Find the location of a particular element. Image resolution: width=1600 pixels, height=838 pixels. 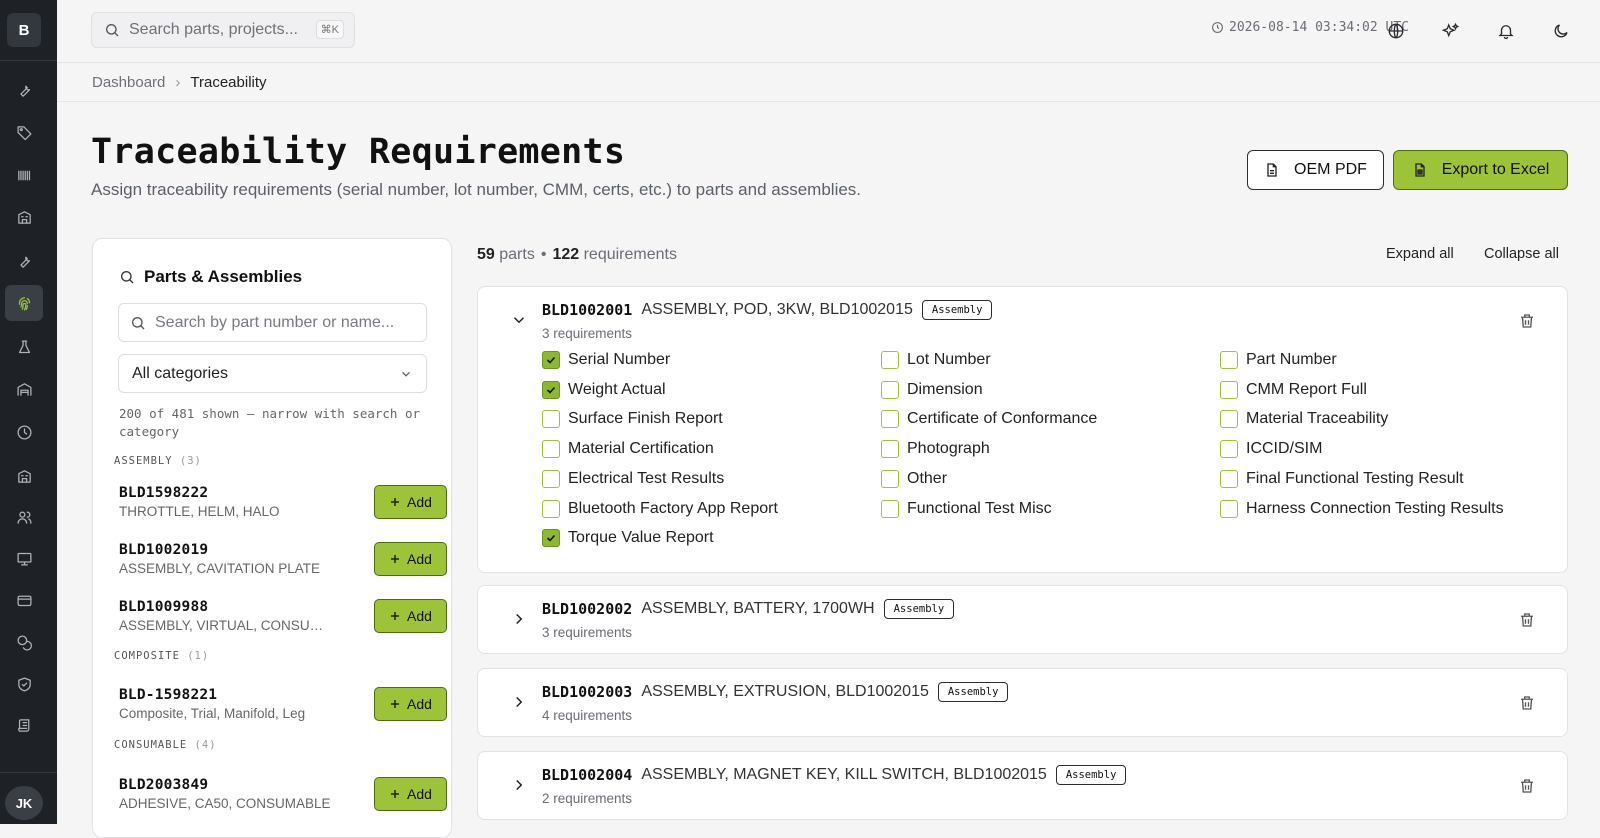

requirement-label: Electrical Test Results is located at coordinates (646, 478).